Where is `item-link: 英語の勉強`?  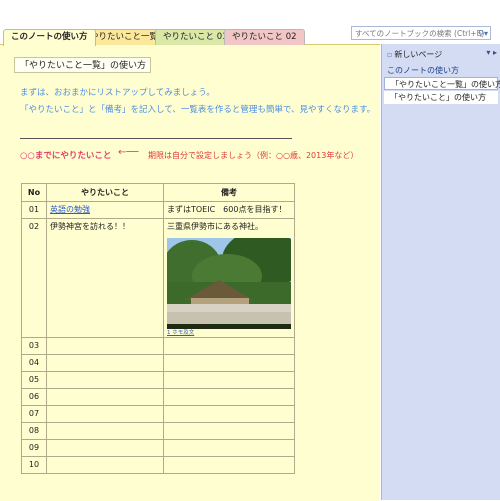 item-link: 英語の勉強 is located at coordinates (70, 209).